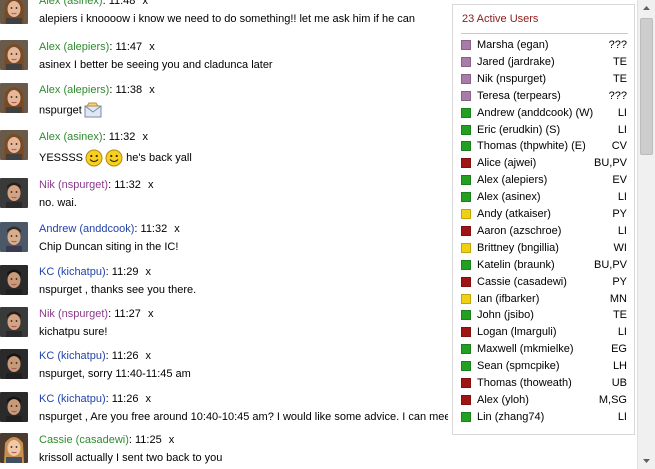 Image resolution: width=655 pixels, height=469 pixels. I want to click on active-user-row: Ian (ifbarker) MN, so click(544, 299).